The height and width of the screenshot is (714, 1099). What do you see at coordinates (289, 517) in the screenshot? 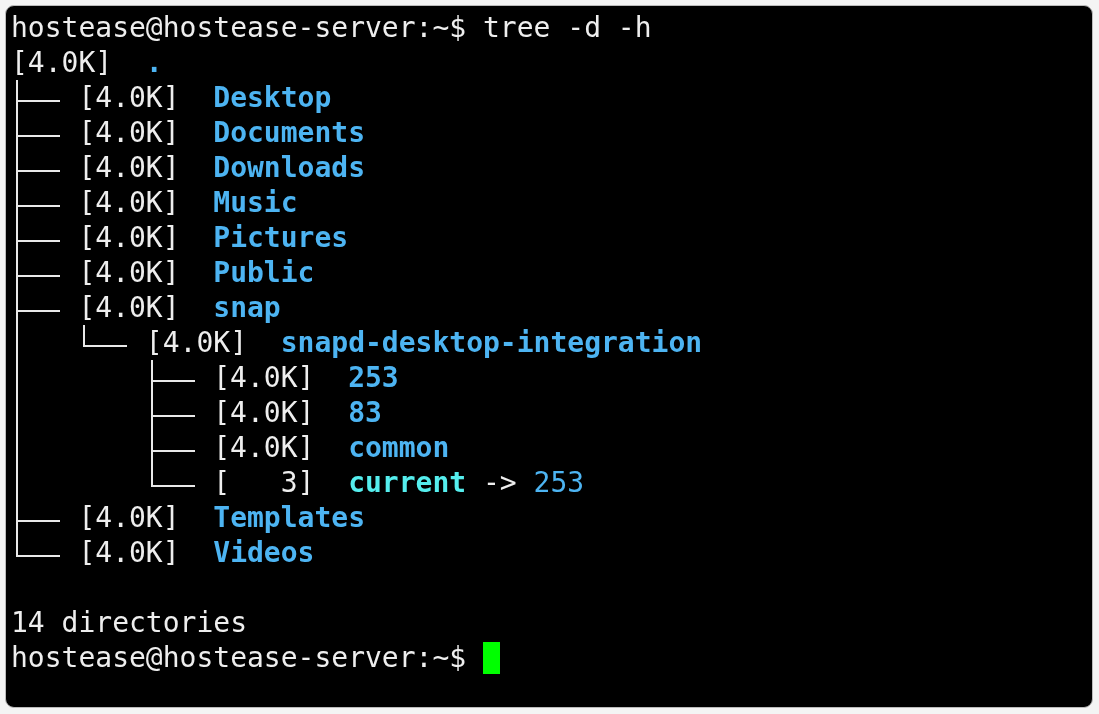
I see `directory-name: Templates` at bounding box center [289, 517].